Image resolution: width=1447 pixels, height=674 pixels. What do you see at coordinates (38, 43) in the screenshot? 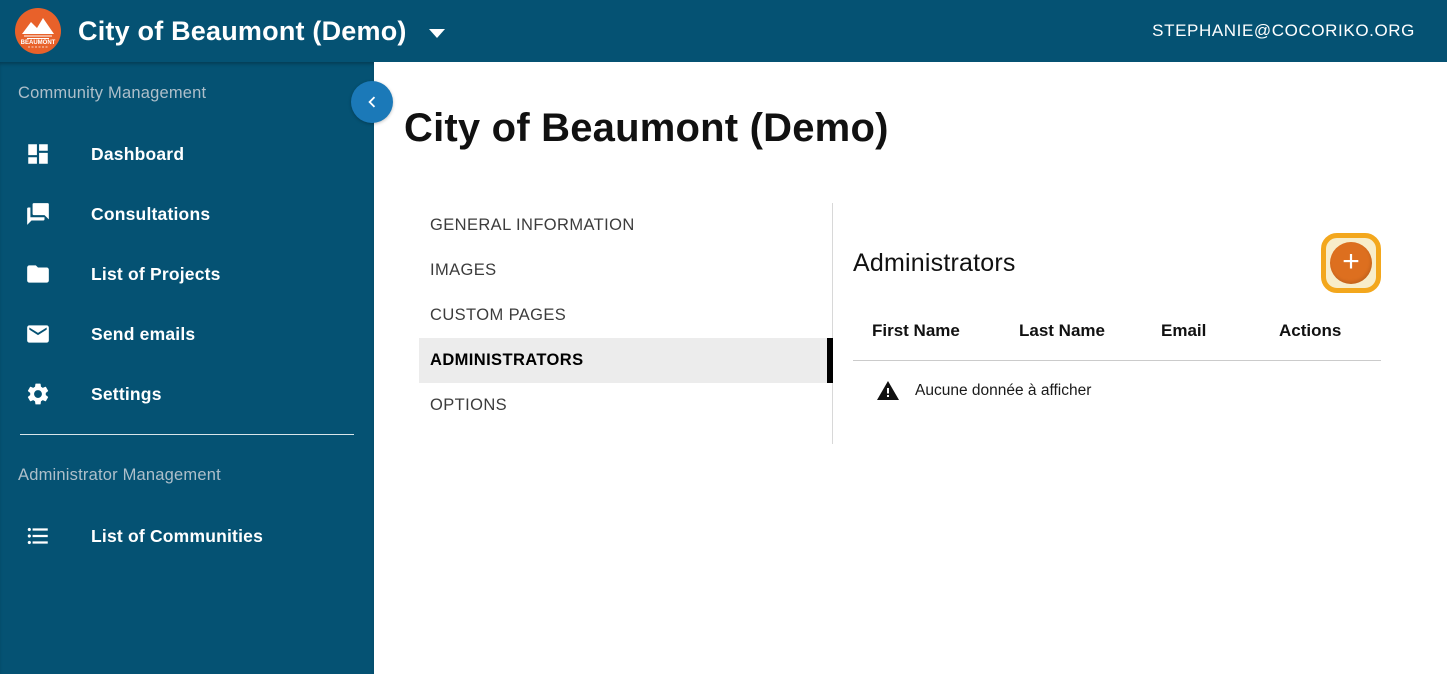
I see `logo-text: BEAUMONT` at bounding box center [38, 43].